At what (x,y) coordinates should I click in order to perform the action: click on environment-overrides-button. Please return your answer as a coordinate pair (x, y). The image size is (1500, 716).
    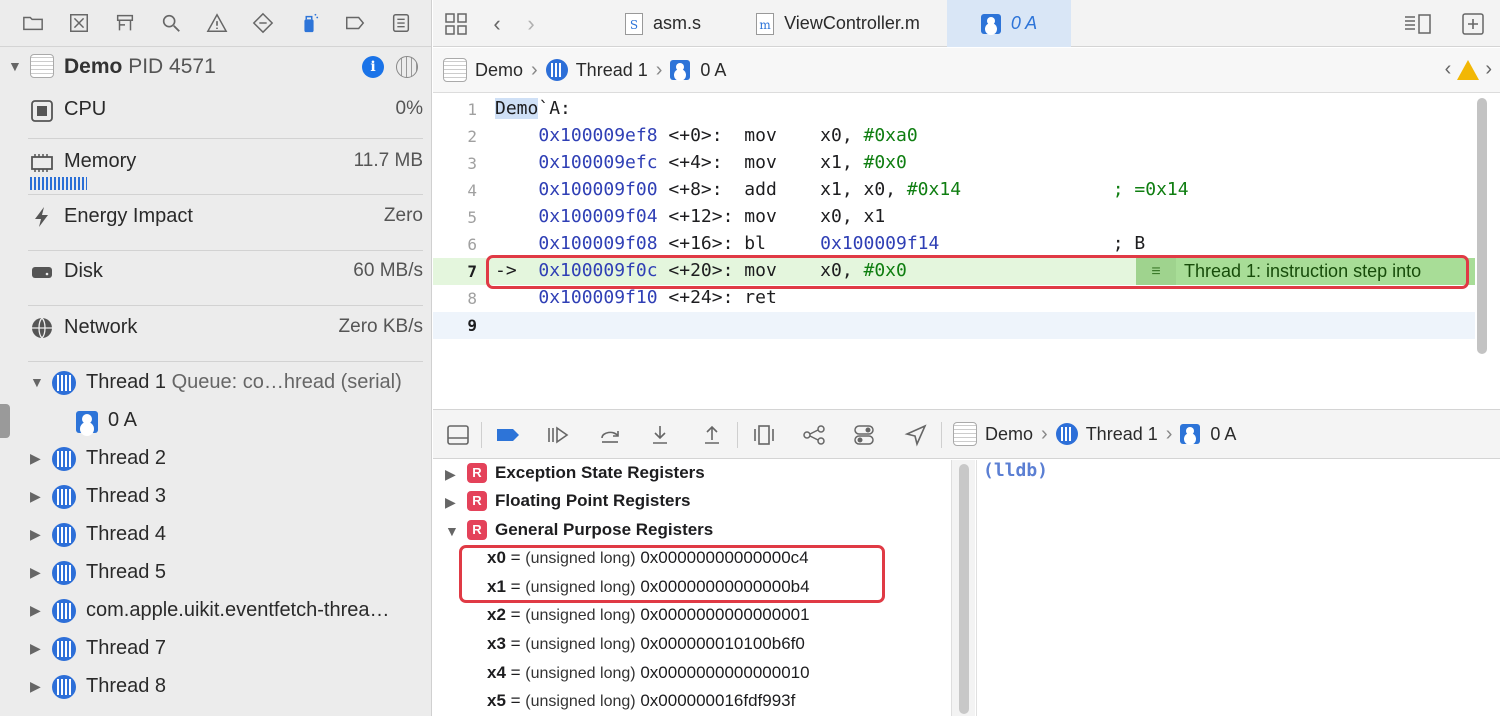
    Looking at the image, I should click on (864, 435).